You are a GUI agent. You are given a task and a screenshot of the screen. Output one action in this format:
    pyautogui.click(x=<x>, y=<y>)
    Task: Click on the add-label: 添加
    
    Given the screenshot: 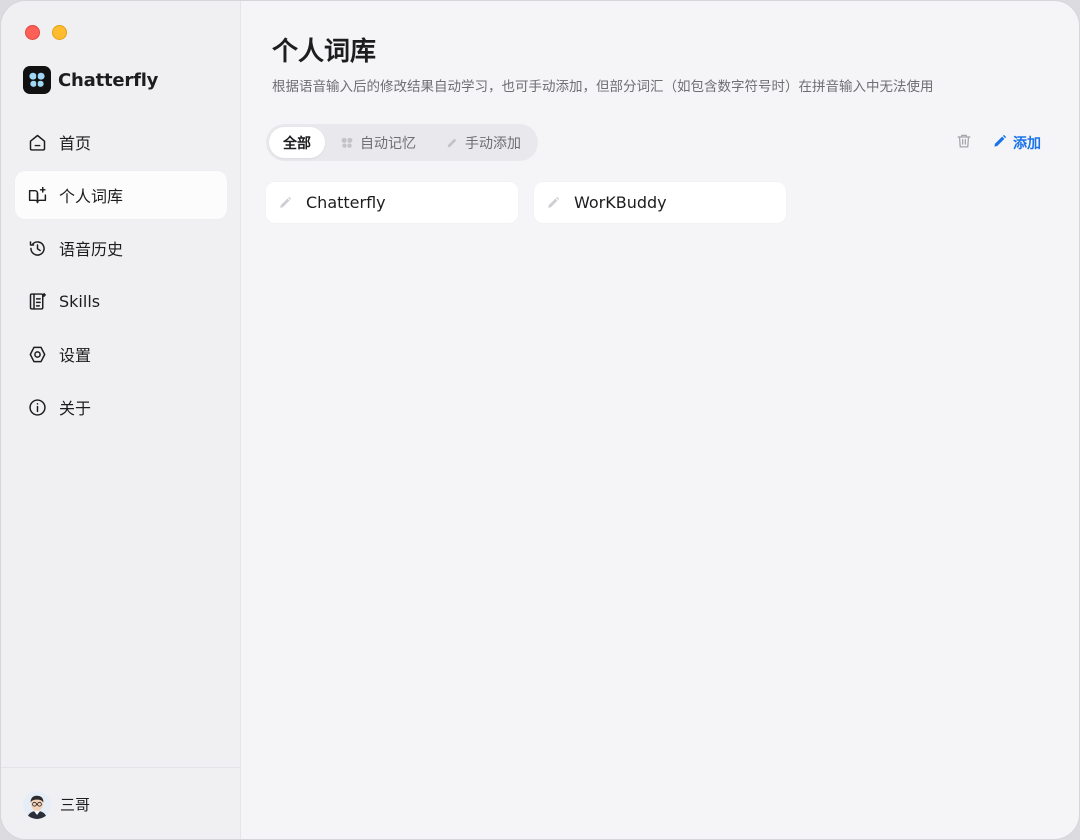 What is the action you would take?
    pyautogui.click(x=1027, y=144)
    